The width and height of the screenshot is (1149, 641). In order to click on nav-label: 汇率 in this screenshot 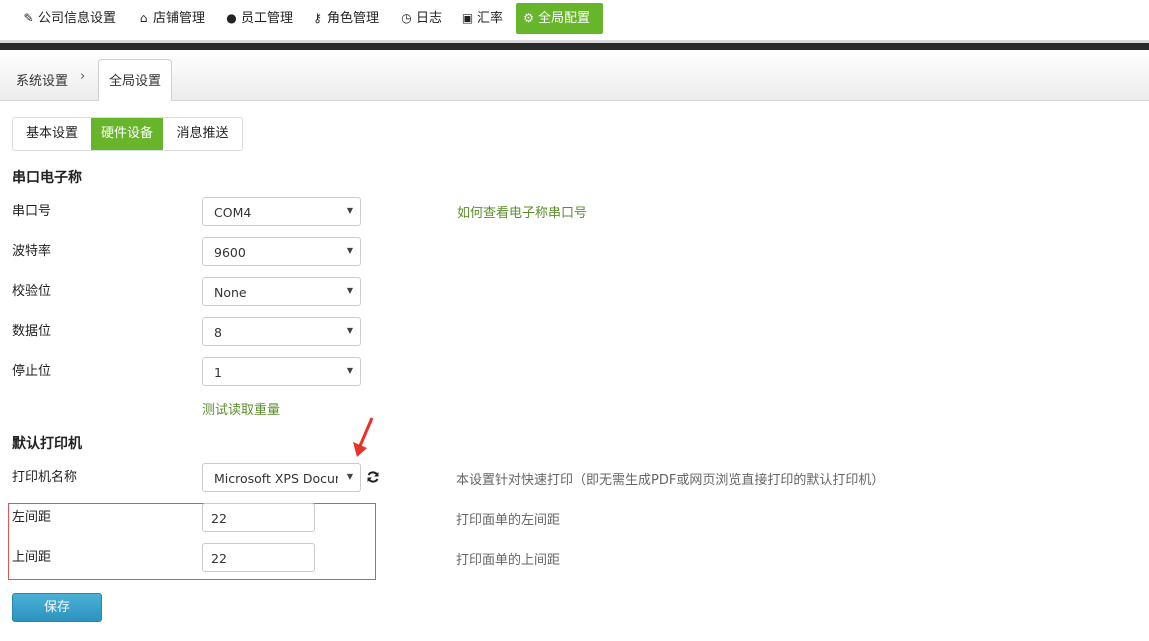, I will do `click(490, 18)`.